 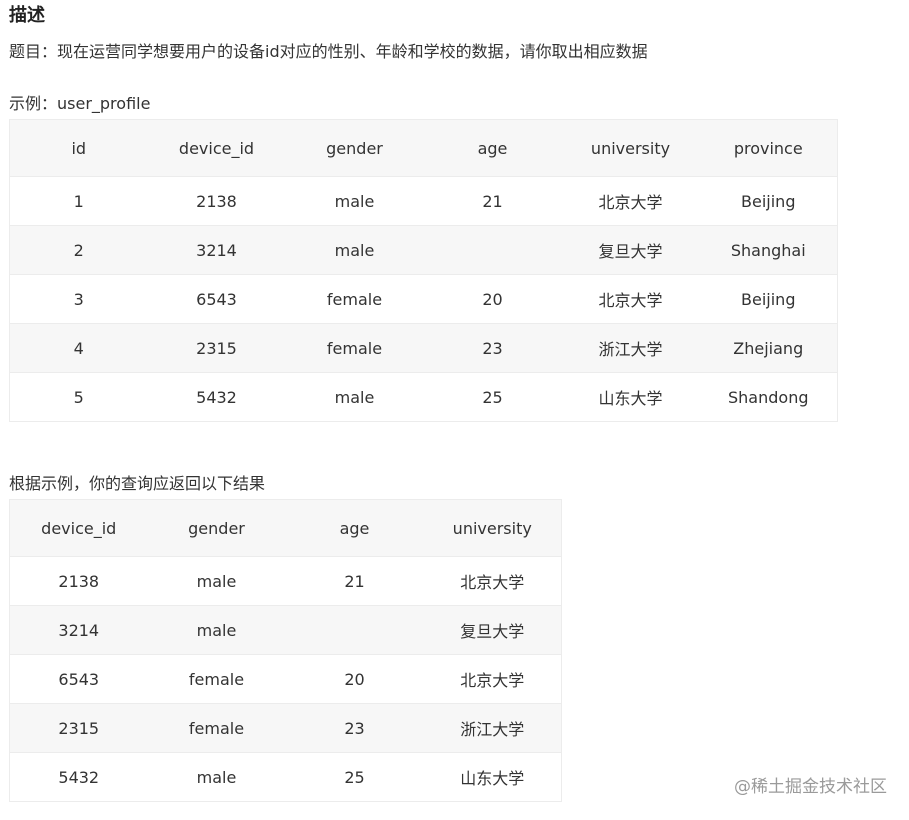 I want to click on table-row: 5432 male 25 山东大学, so click(x=285, y=777).